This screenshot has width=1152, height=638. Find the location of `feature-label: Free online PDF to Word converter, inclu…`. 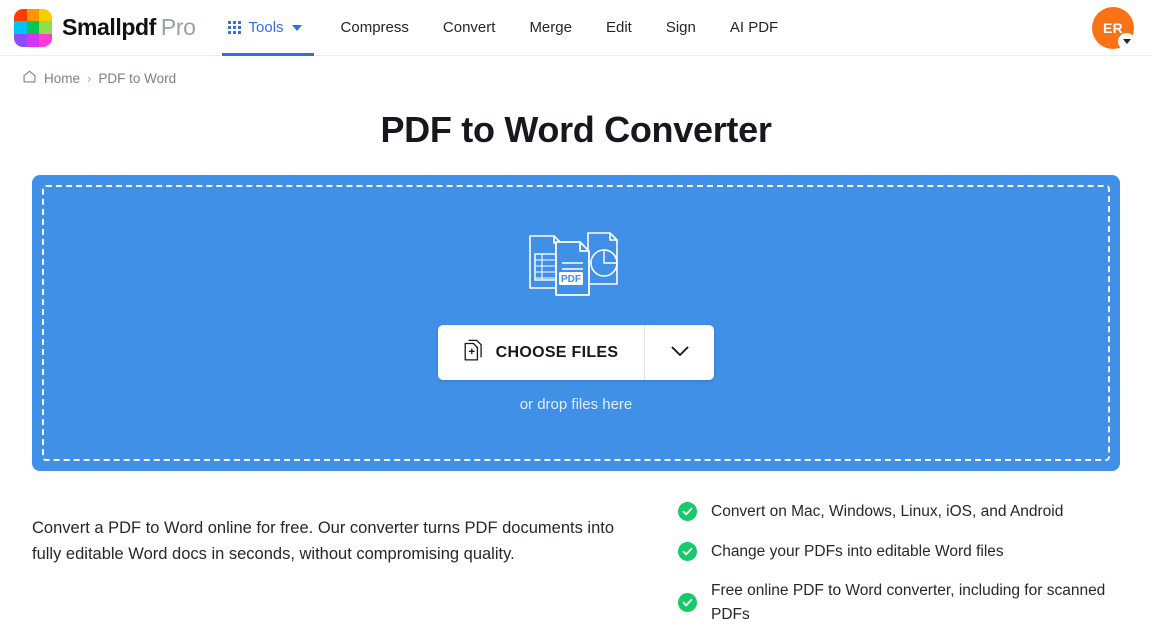

feature-label: Free online PDF to Word converter, inclu… is located at coordinates (908, 602).